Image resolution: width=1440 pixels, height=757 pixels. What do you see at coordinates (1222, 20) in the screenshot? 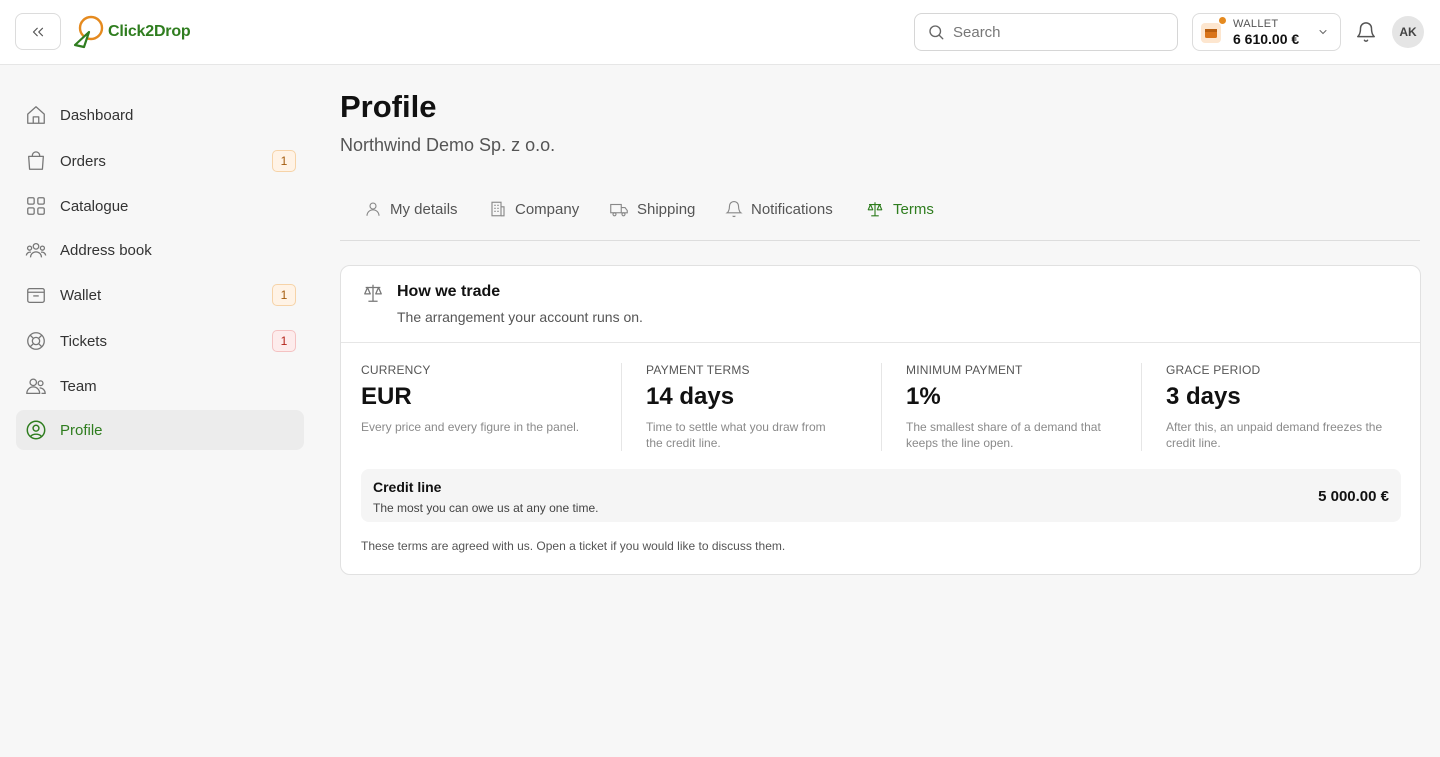
I see `wallet-notification-dot` at bounding box center [1222, 20].